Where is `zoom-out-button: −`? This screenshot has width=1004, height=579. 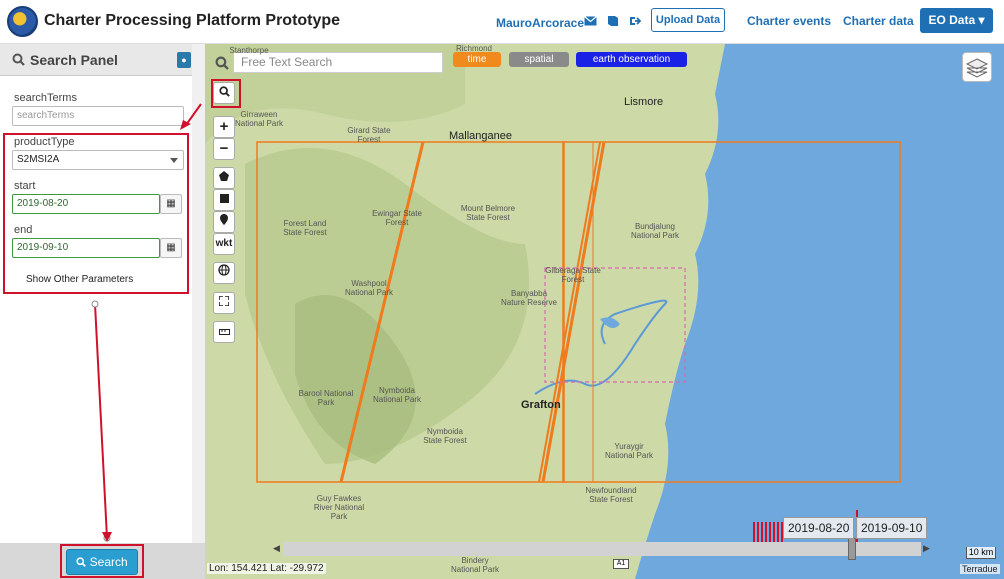
zoom-out-button: − is located at coordinates (224, 149).